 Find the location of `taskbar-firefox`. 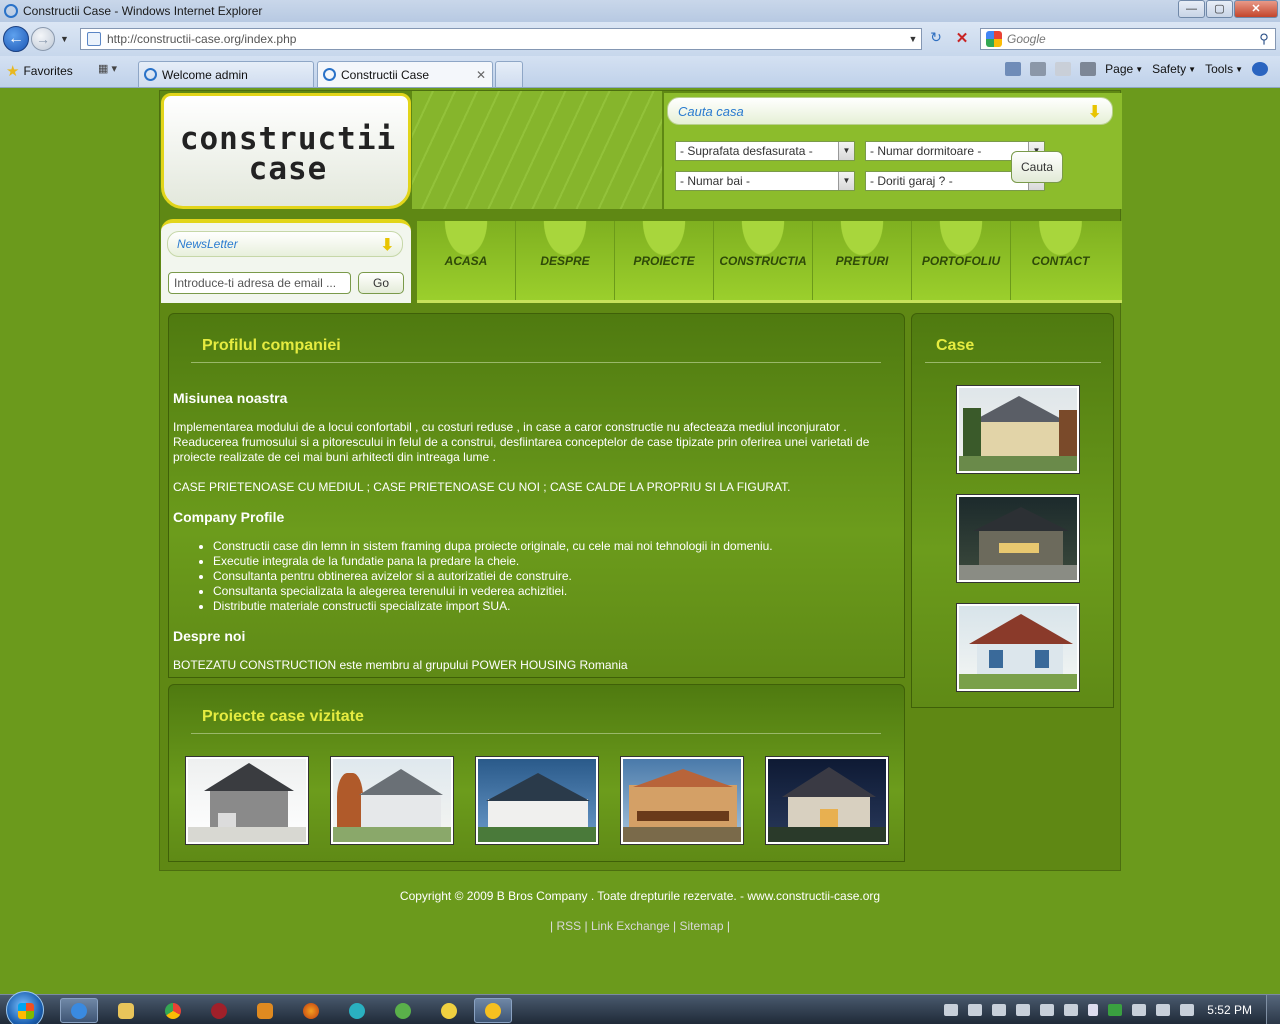

taskbar-firefox is located at coordinates (311, 1010).